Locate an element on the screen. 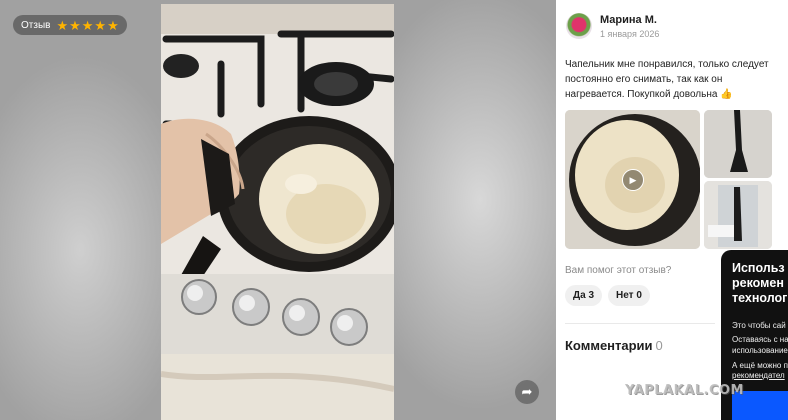  share-icon: ➦ is located at coordinates (527, 391).